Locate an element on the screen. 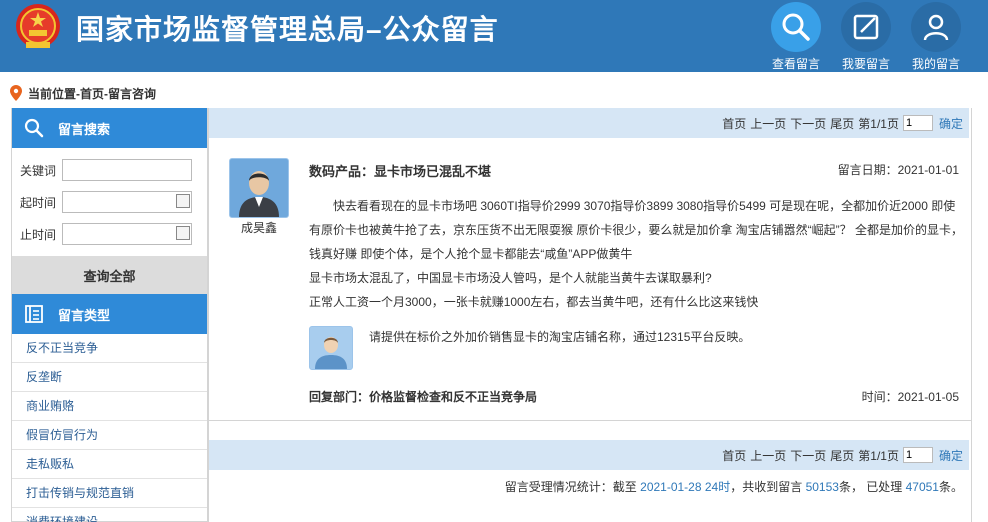 This screenshot has width=988, height=522. national-emblem-icon is located at coordinates (38, 28).